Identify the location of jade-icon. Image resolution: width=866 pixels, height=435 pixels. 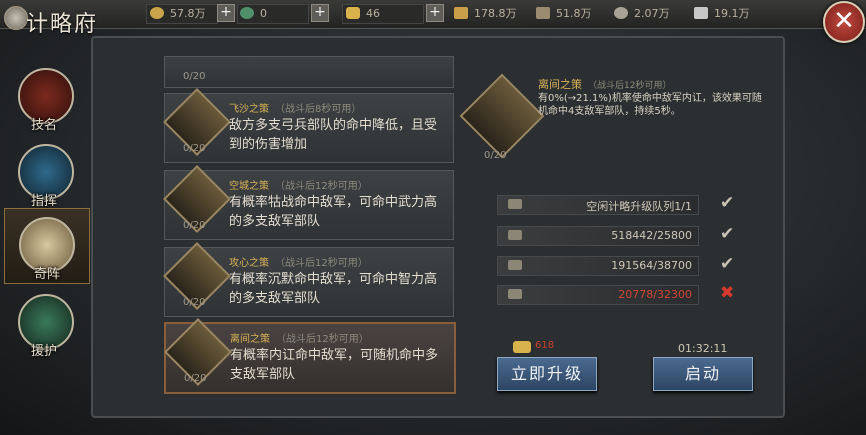
(247, 13).